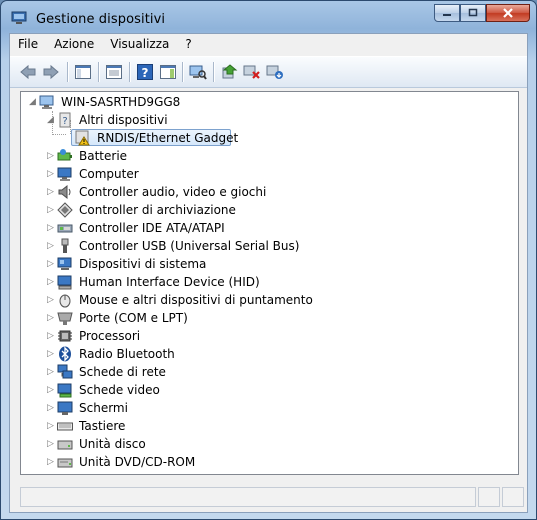  Describe the element at coordinates (101, 19) in the screenshot. I see `window-title: Gestione dispositivi` at that location.